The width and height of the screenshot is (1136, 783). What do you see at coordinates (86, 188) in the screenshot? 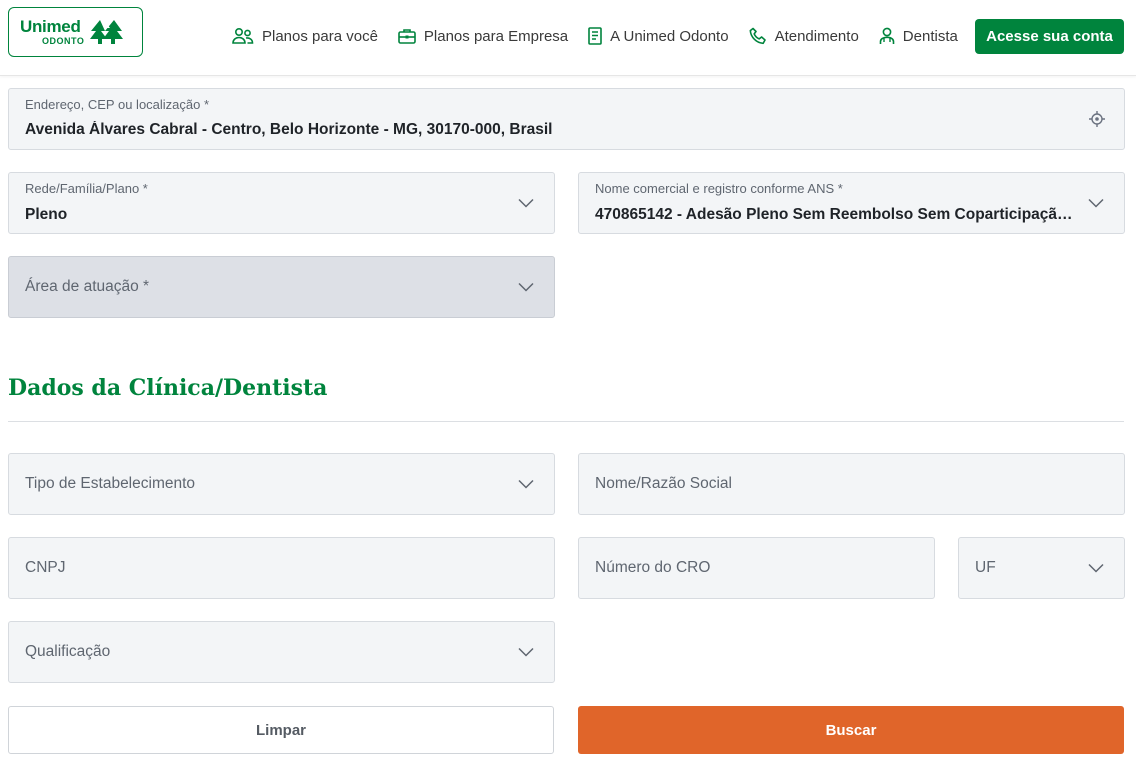
I see `network-plan-label: Rede/Família/Plano *` at bounding box center [86, 188].